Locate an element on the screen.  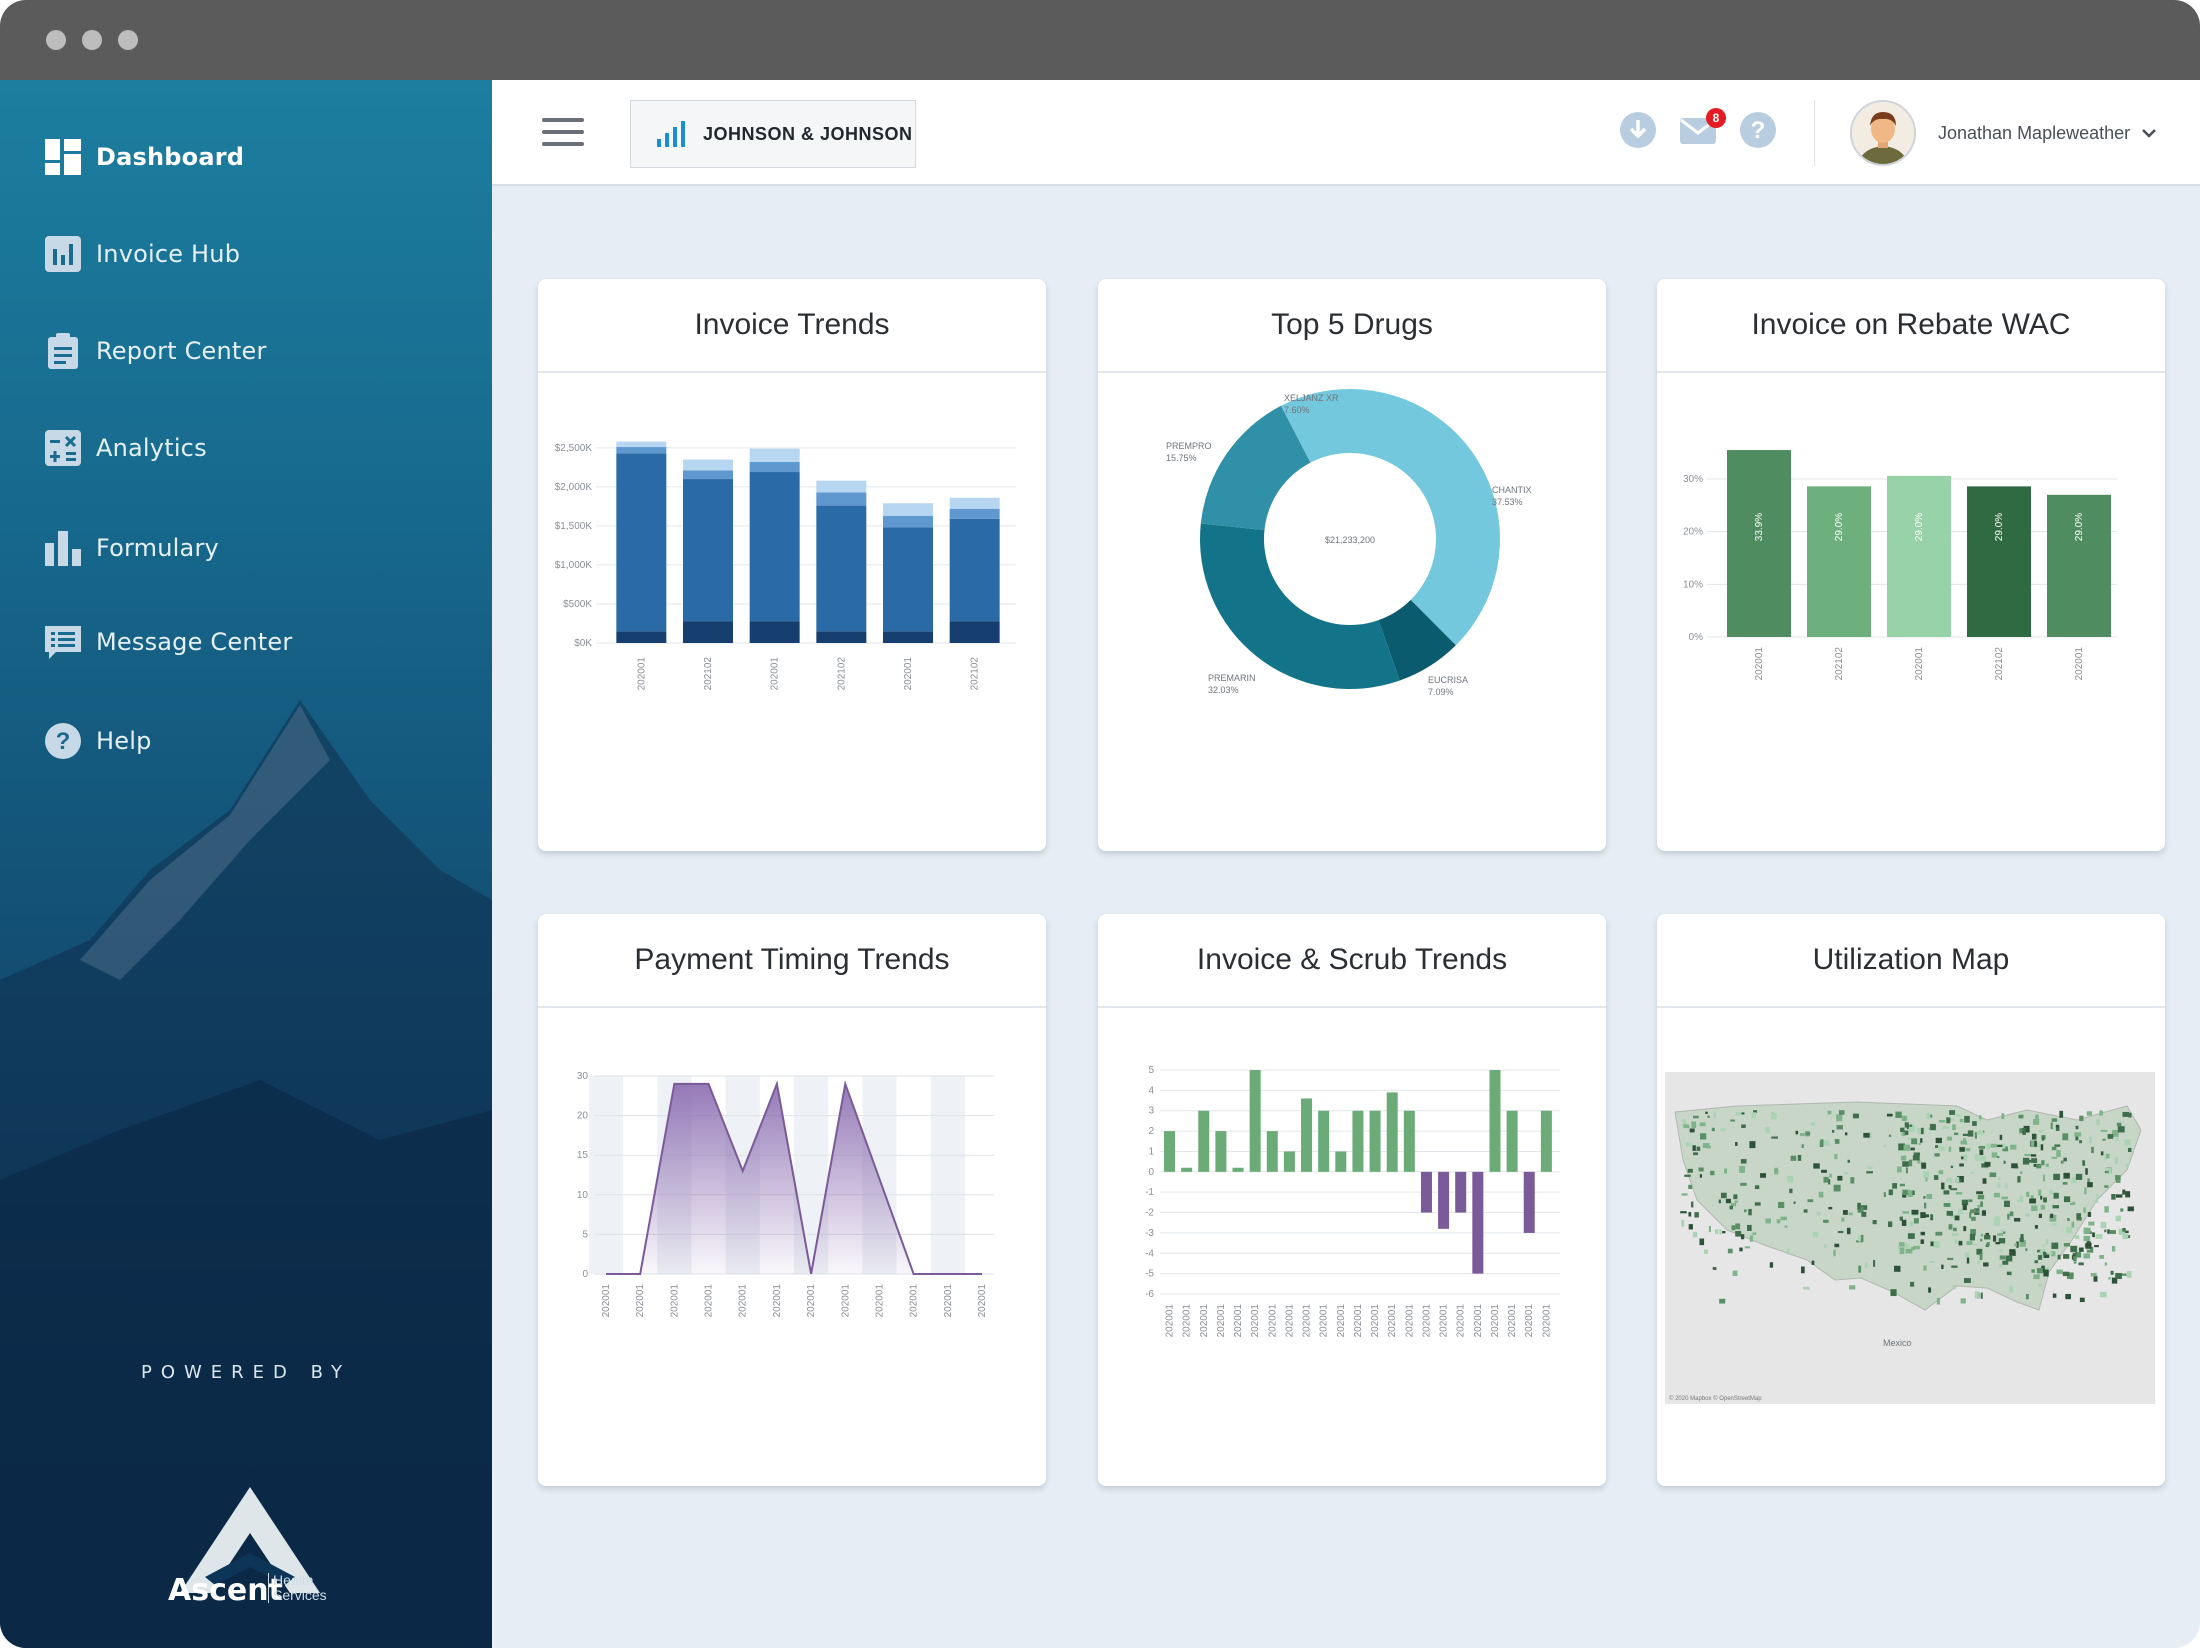
company-selector: JOHNSON & JOHNSON is located at coordinates (773, 134).